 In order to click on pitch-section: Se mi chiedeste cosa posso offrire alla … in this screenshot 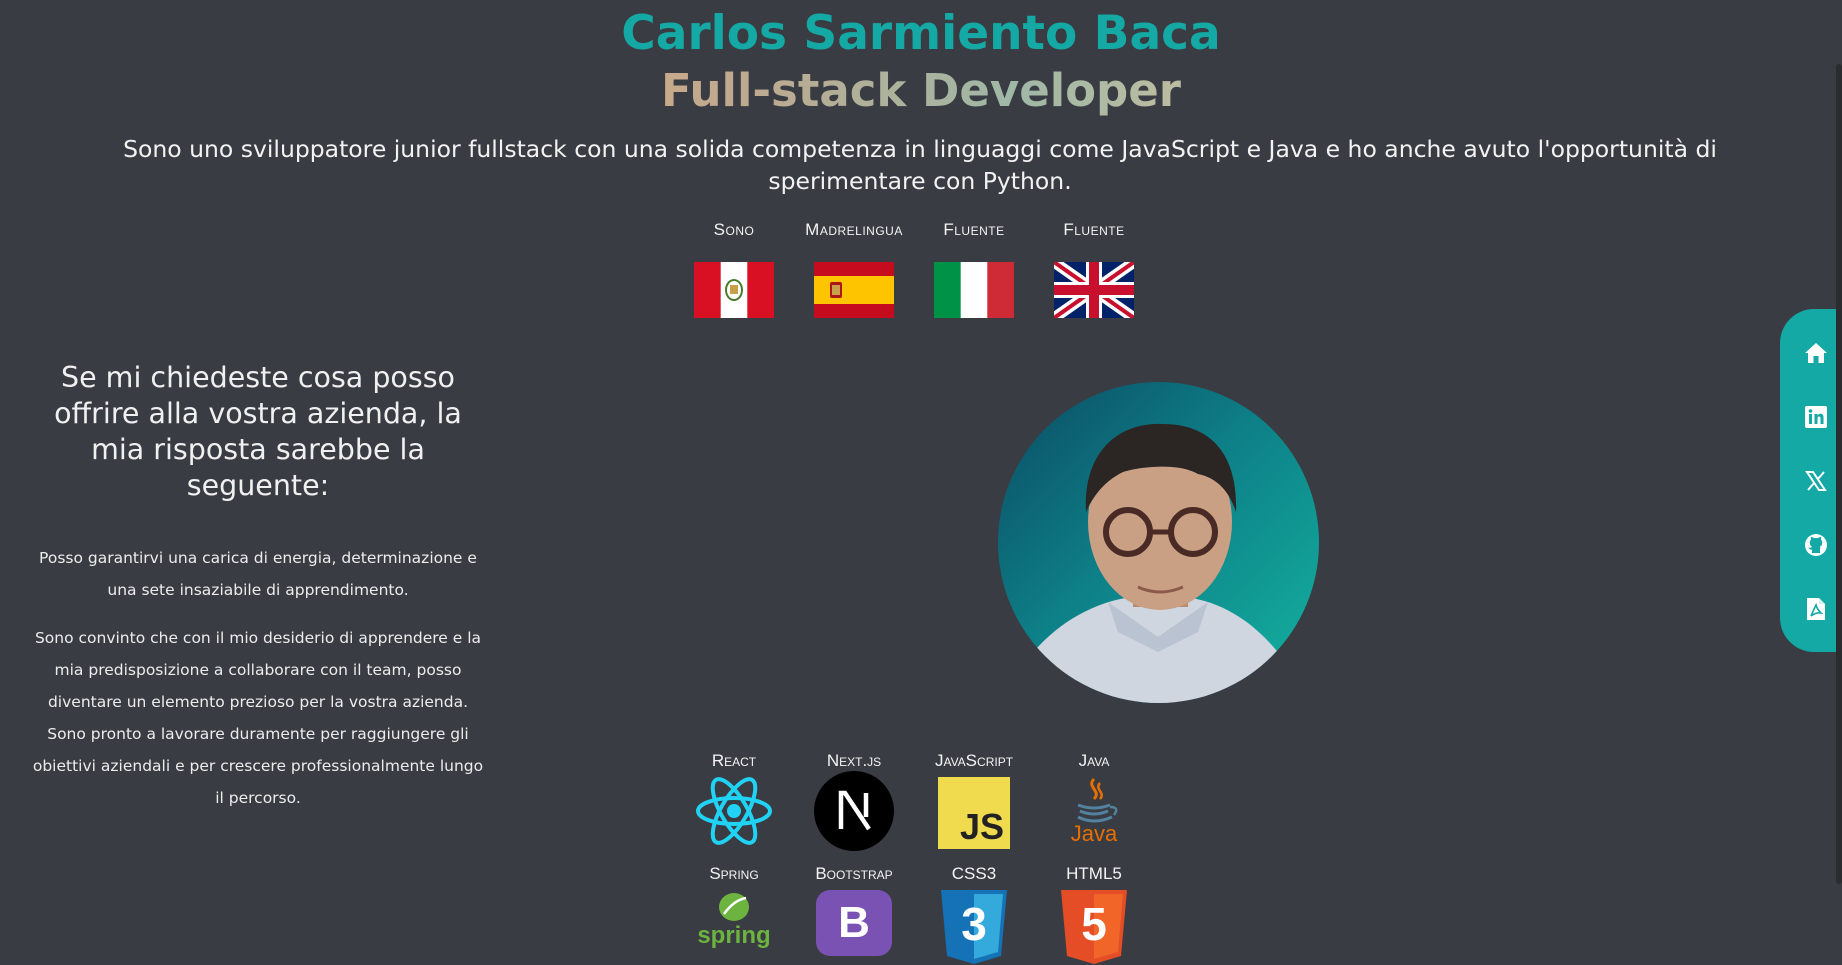, I will do `click(258, 587)`.